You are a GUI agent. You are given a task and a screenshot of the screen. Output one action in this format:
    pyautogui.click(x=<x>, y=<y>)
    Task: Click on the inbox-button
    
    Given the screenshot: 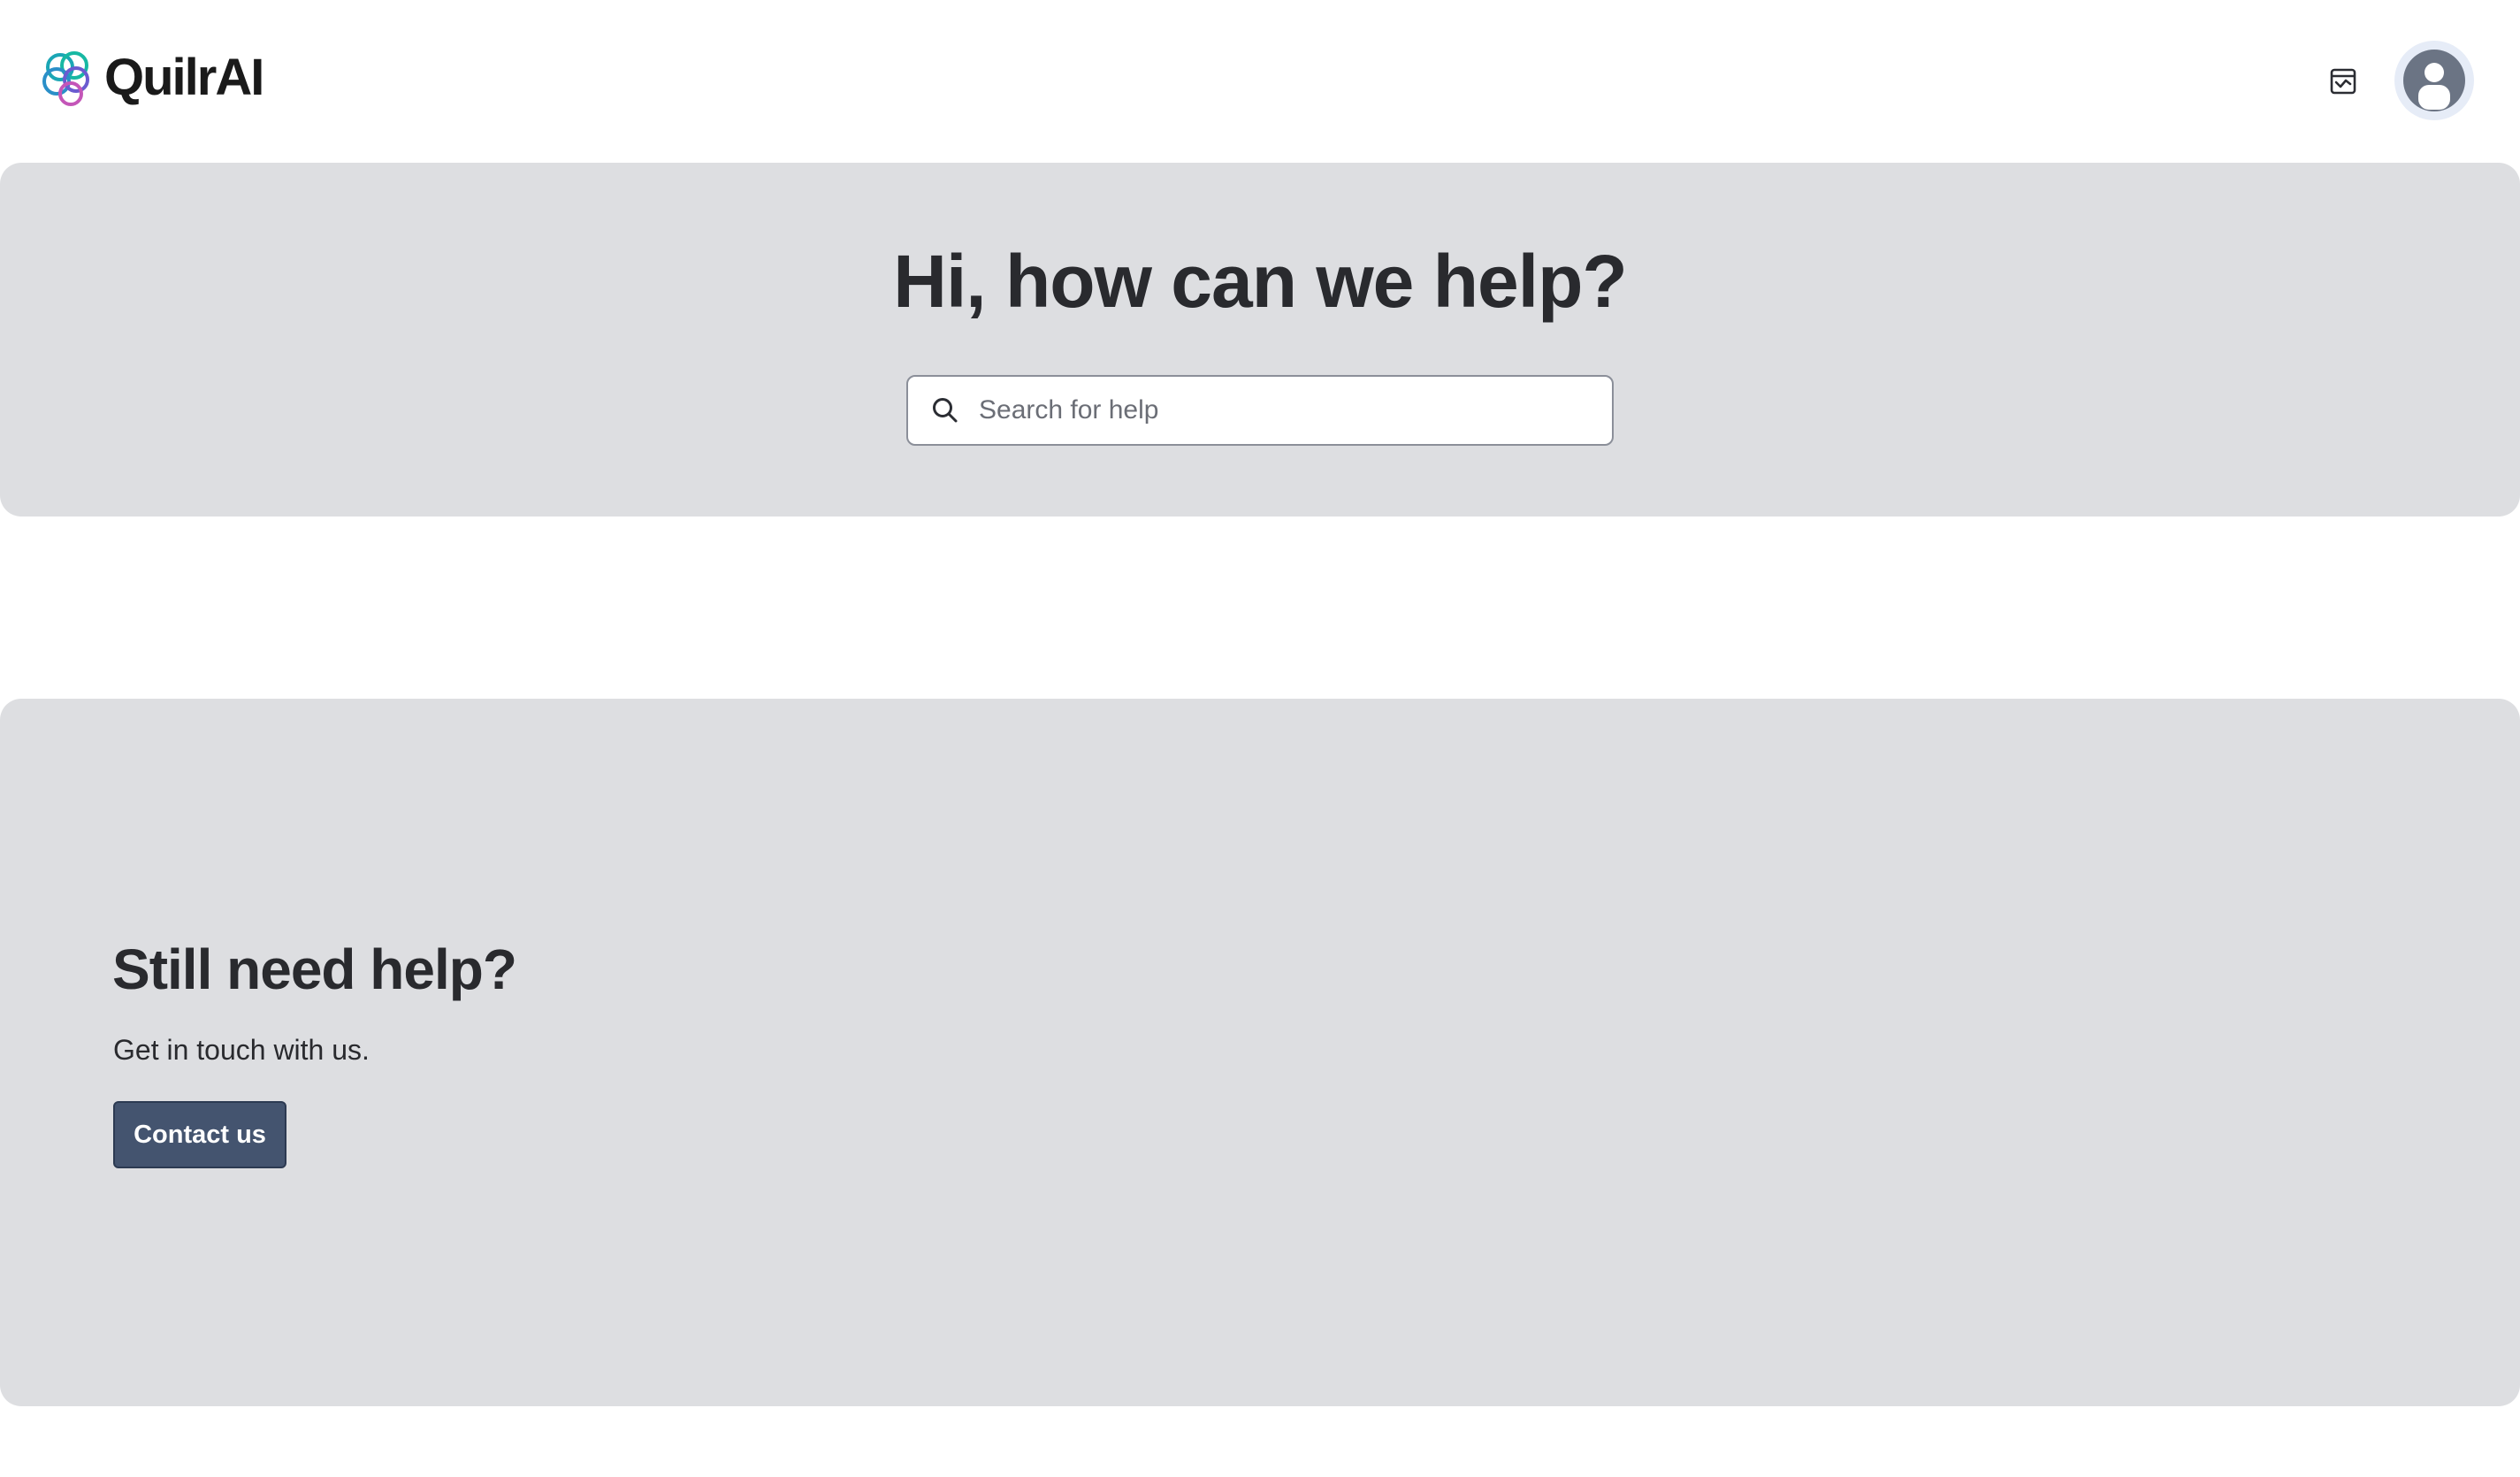 What is the action you would take?
    pyautogui.click(x=2343, y=81)
    